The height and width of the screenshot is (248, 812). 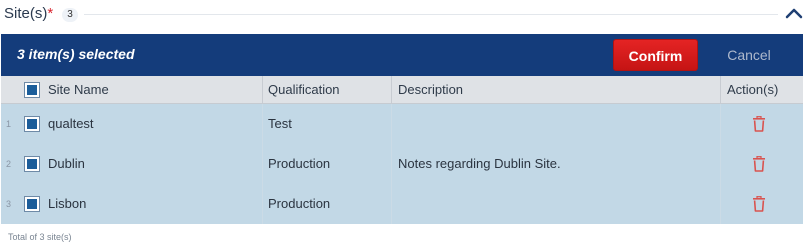 I want to click on row-number: 1, so click(x=9, y=124).